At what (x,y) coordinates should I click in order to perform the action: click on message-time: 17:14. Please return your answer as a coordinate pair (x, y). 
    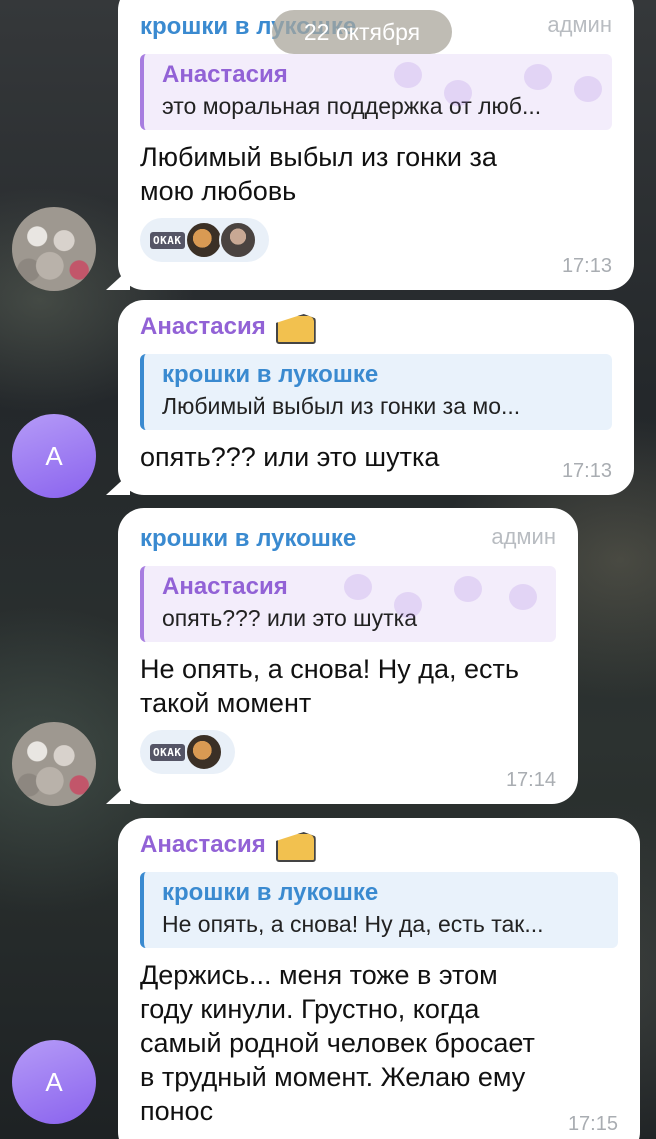
    Looking at the image, I should click on (530, 780).